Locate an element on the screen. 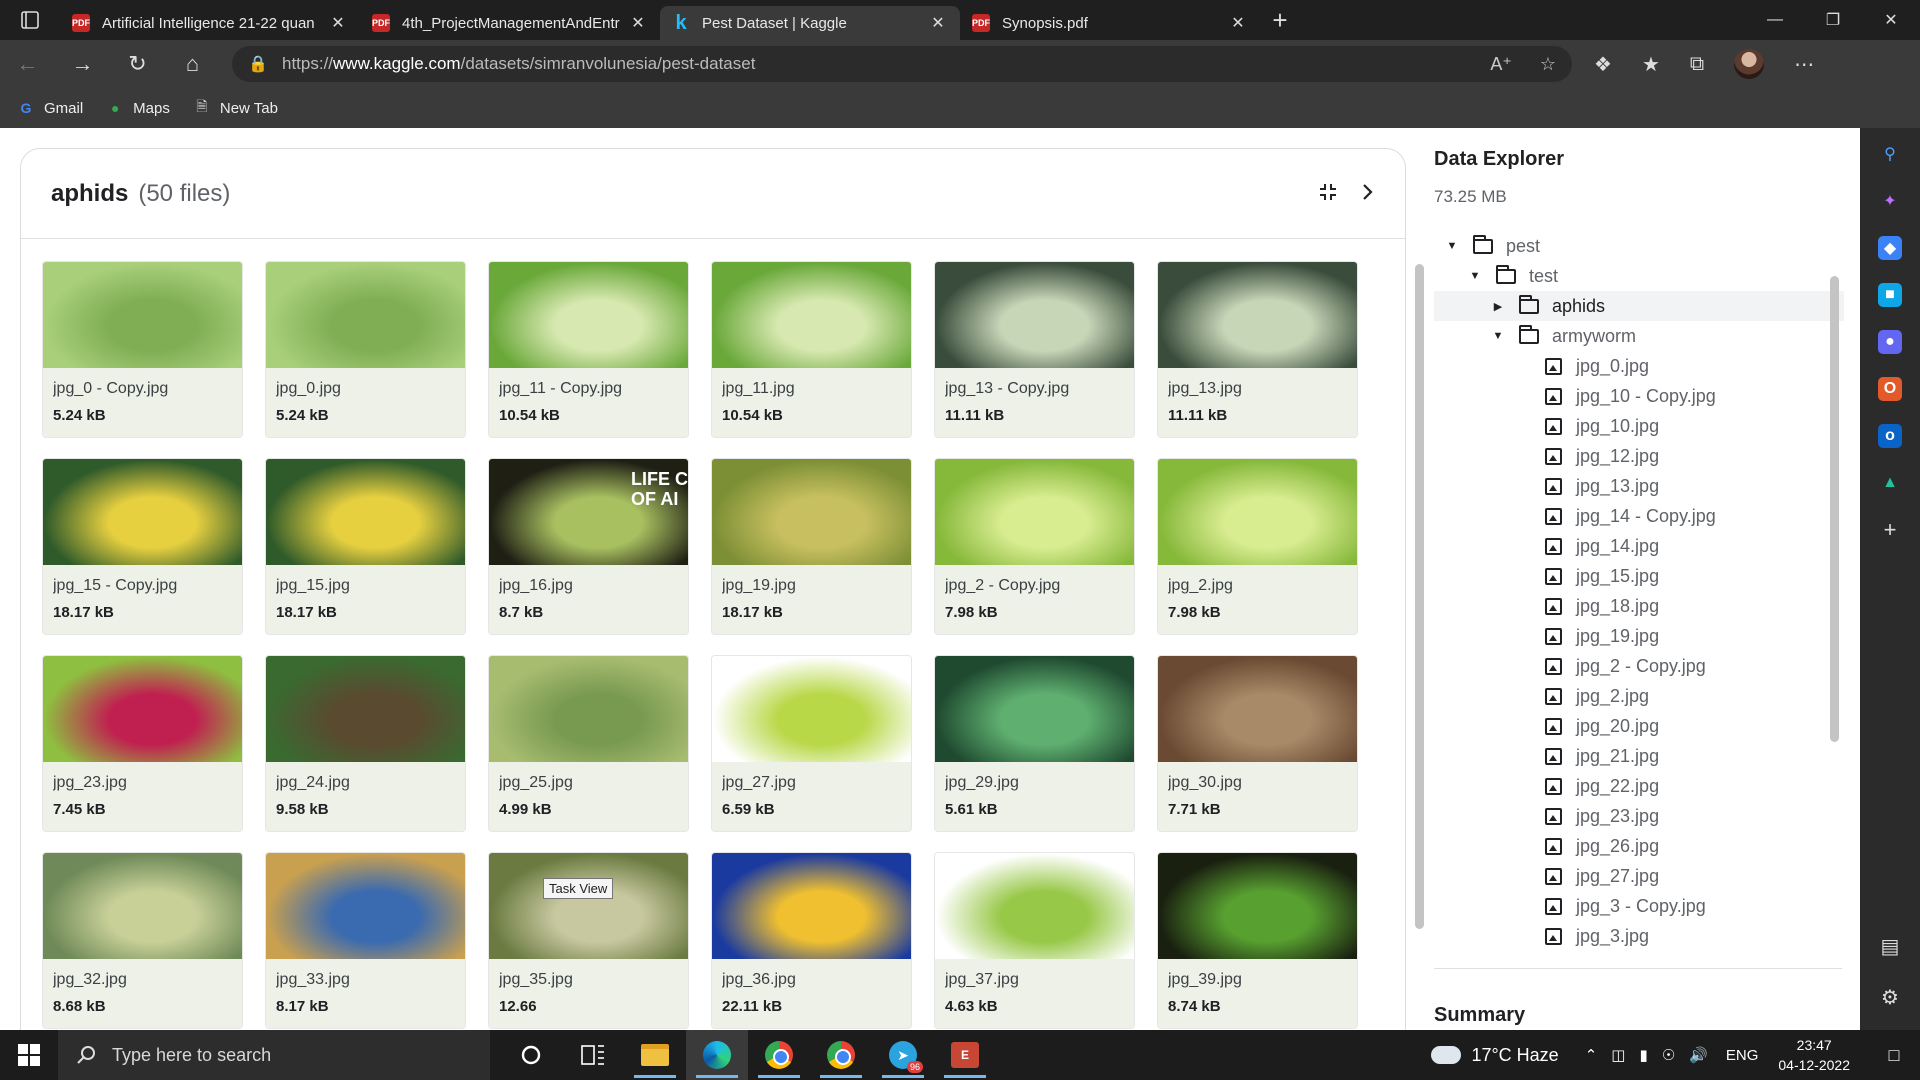 The width and height of the screenshot is (1920, 1080). forward-button: → is located at coordinates (82, 64).